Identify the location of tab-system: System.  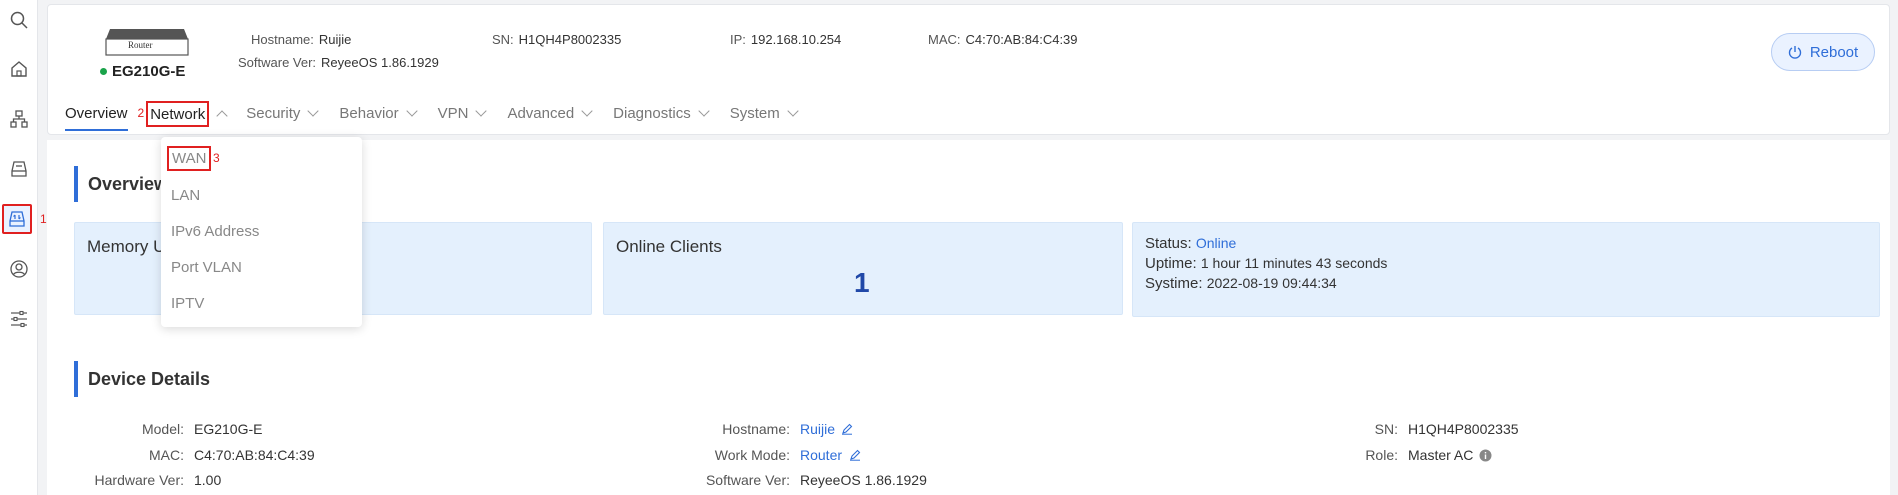
(764, 113).